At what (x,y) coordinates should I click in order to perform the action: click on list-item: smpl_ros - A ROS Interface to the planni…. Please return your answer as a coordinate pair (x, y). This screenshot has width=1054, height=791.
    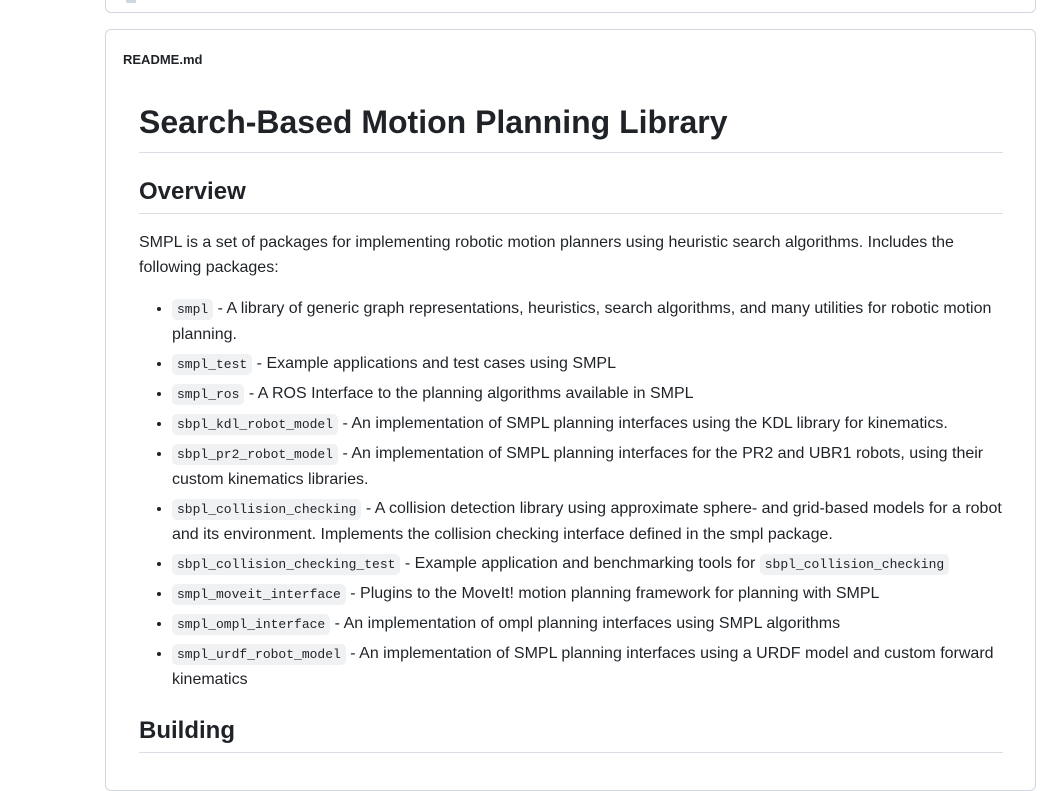
    Looking at the image, I should click on (587, 394).